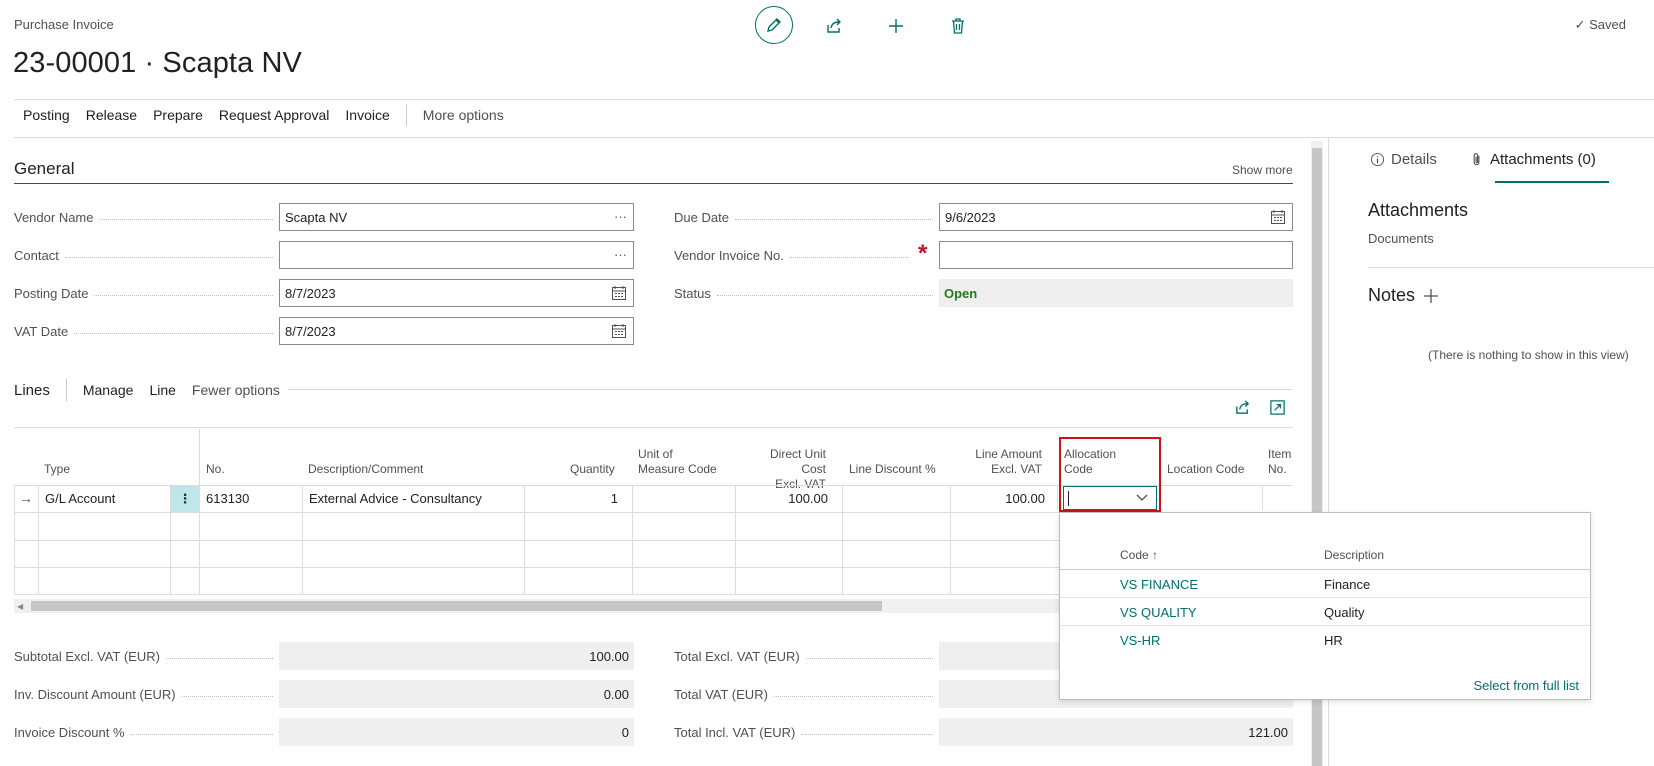 Image resolution: width=1654 pixels, height=766 pixels. What do you see at coordinates (834, 137) in the screenshot?
I see `action-divider` at bounding box center [834, 137].